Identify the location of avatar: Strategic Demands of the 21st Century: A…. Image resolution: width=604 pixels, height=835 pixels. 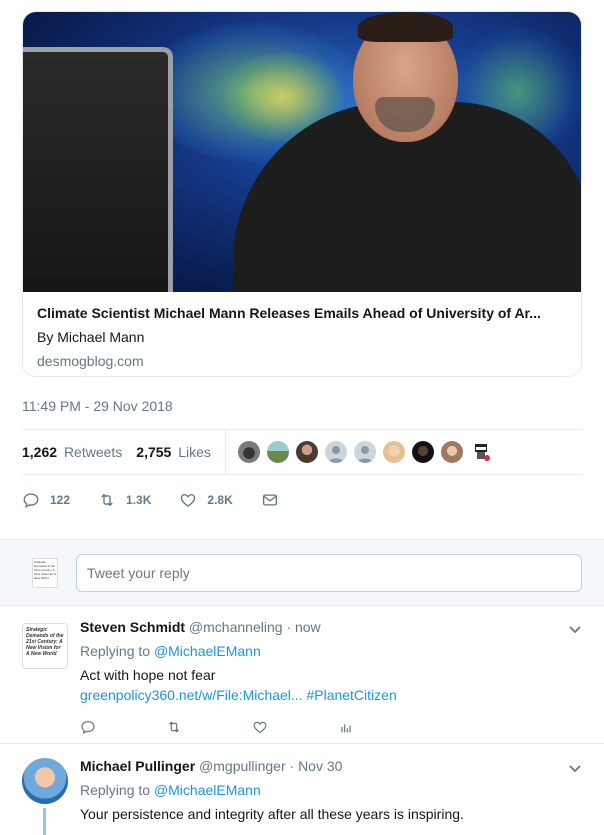
(45, 646).